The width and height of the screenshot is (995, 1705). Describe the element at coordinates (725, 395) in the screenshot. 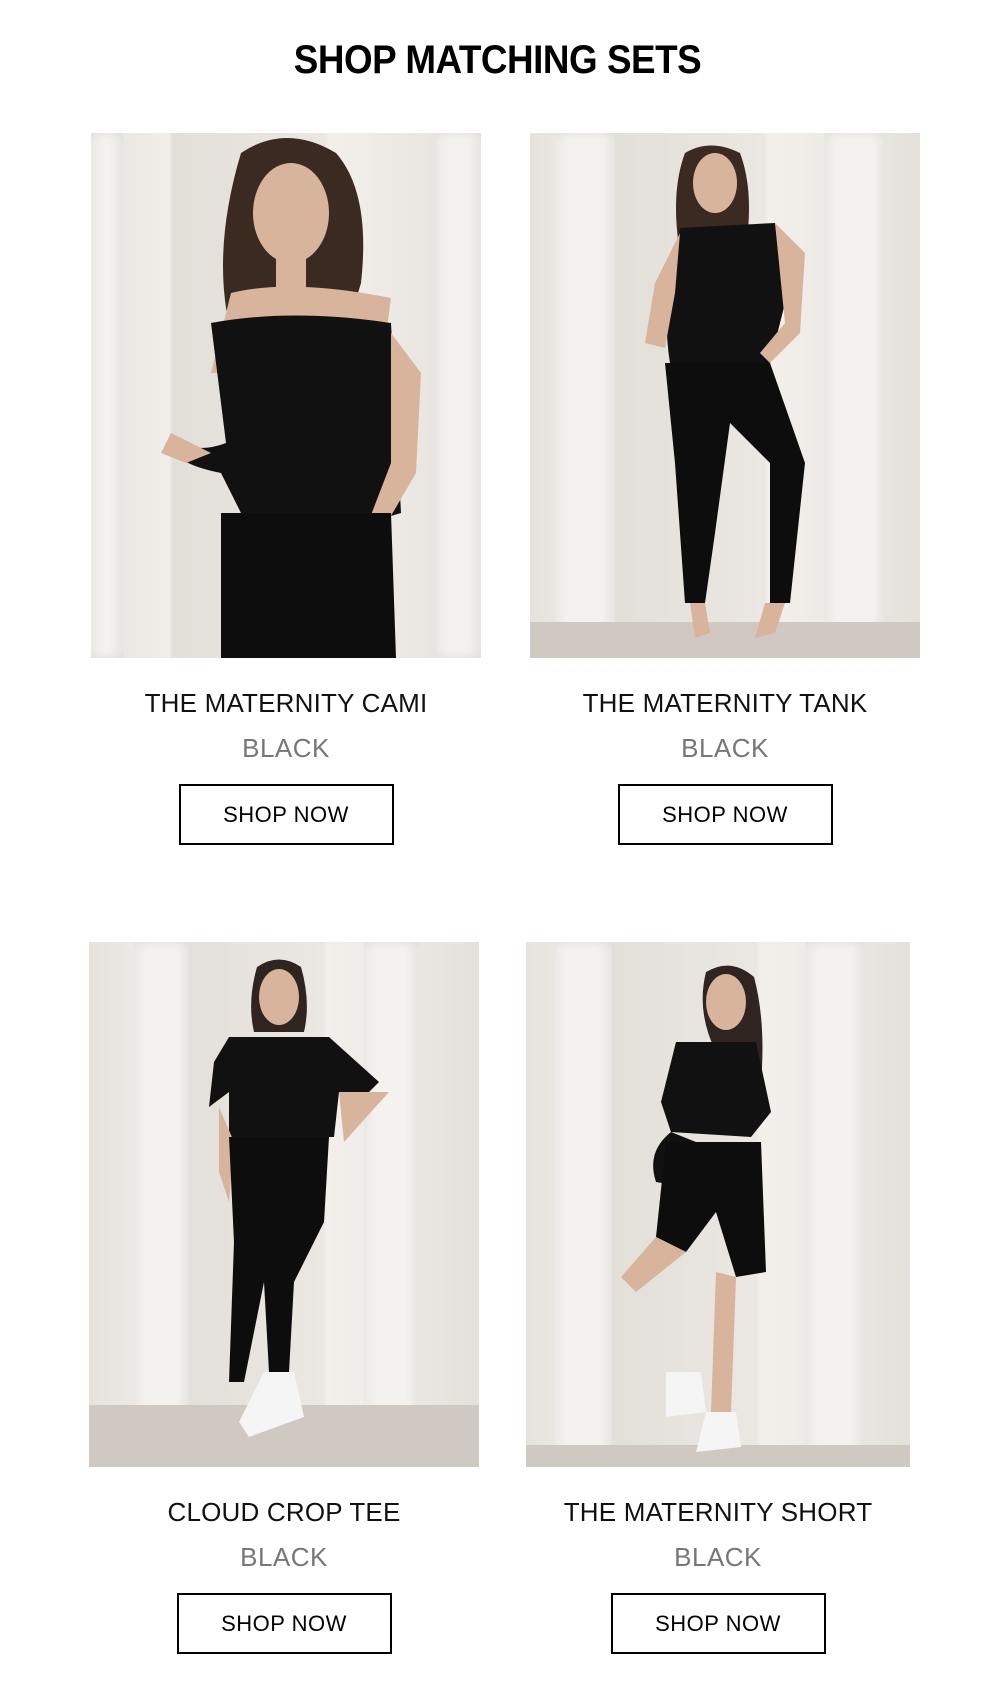

I see `product-image-maternity-tank` at that location.